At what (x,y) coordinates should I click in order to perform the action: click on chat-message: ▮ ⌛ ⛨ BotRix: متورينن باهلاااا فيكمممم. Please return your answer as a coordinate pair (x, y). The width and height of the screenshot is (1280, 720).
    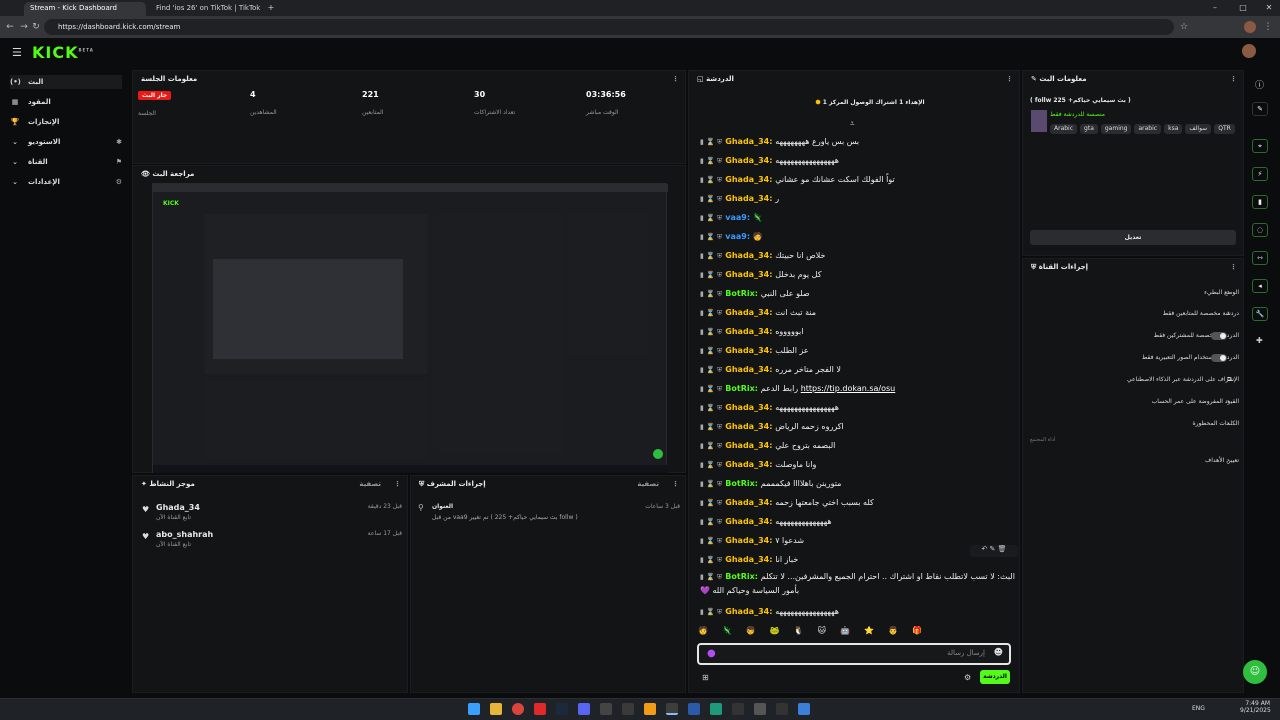
    Looking at the image, I should click on (857, 484).